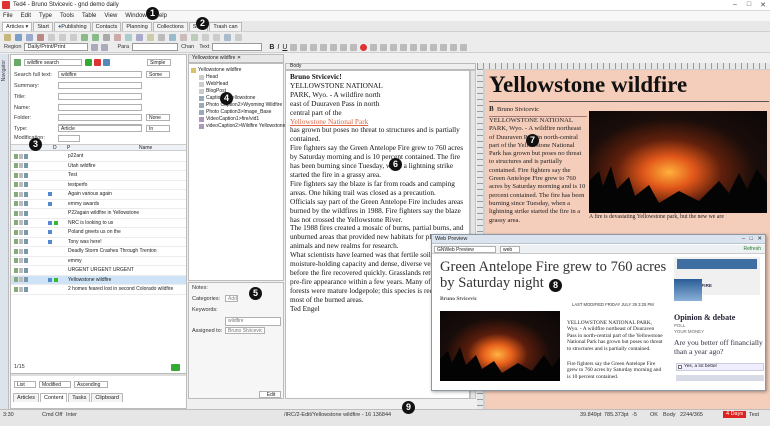 This screenshot has height=426, width=770. Describe the element at coordinates (137, 26) in the screenshot. I see `tab-planning: Planning` at that location.